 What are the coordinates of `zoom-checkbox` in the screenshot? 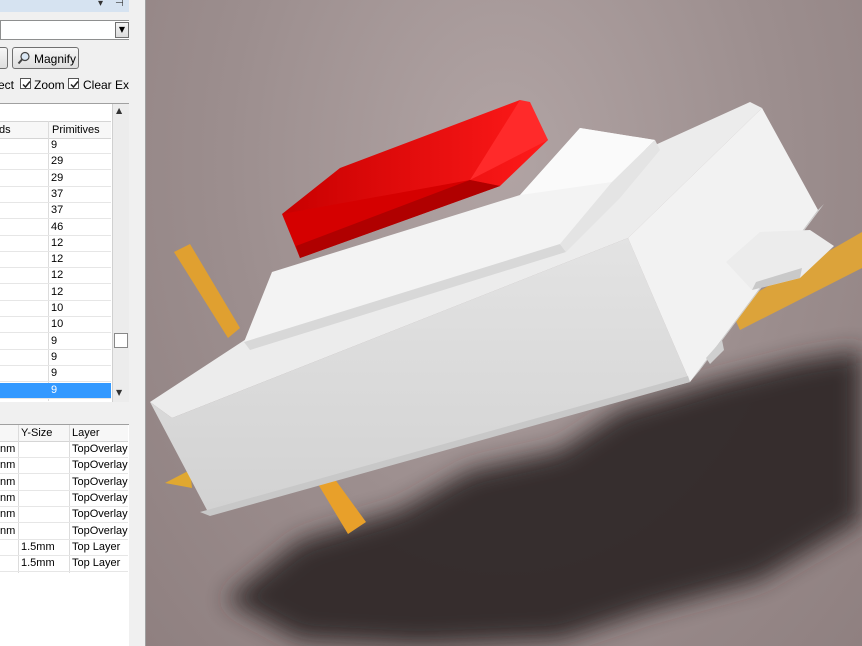 It's located at (25, 83).